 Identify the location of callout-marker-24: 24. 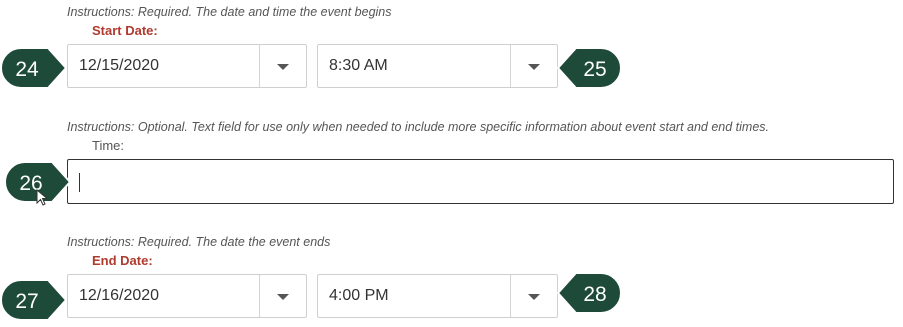
(34, 68).